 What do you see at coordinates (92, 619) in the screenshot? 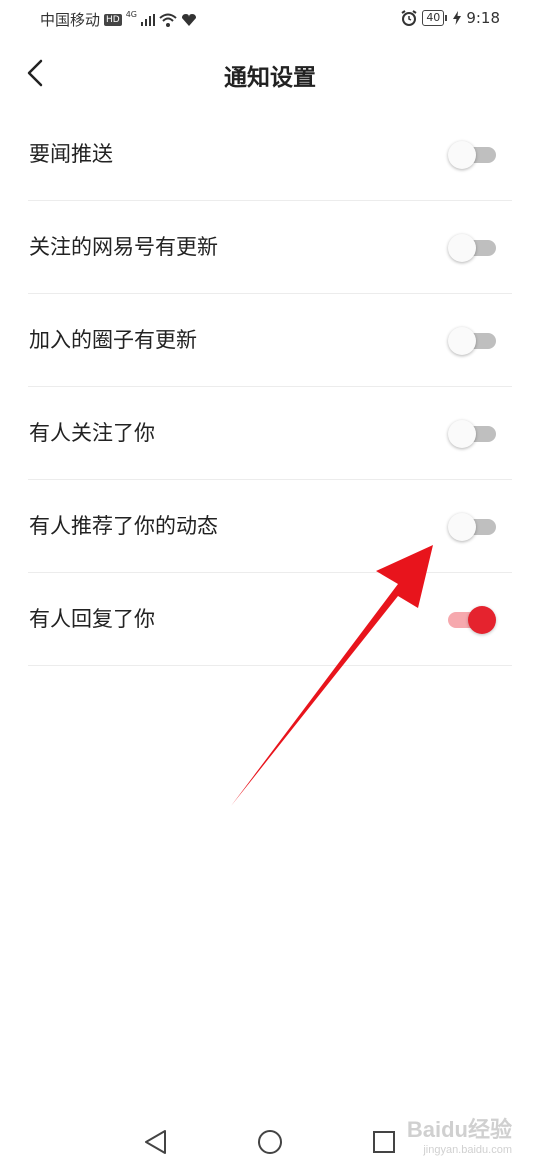
I see `setting-label: 有人回复了你` at bounding box center [92, 619].